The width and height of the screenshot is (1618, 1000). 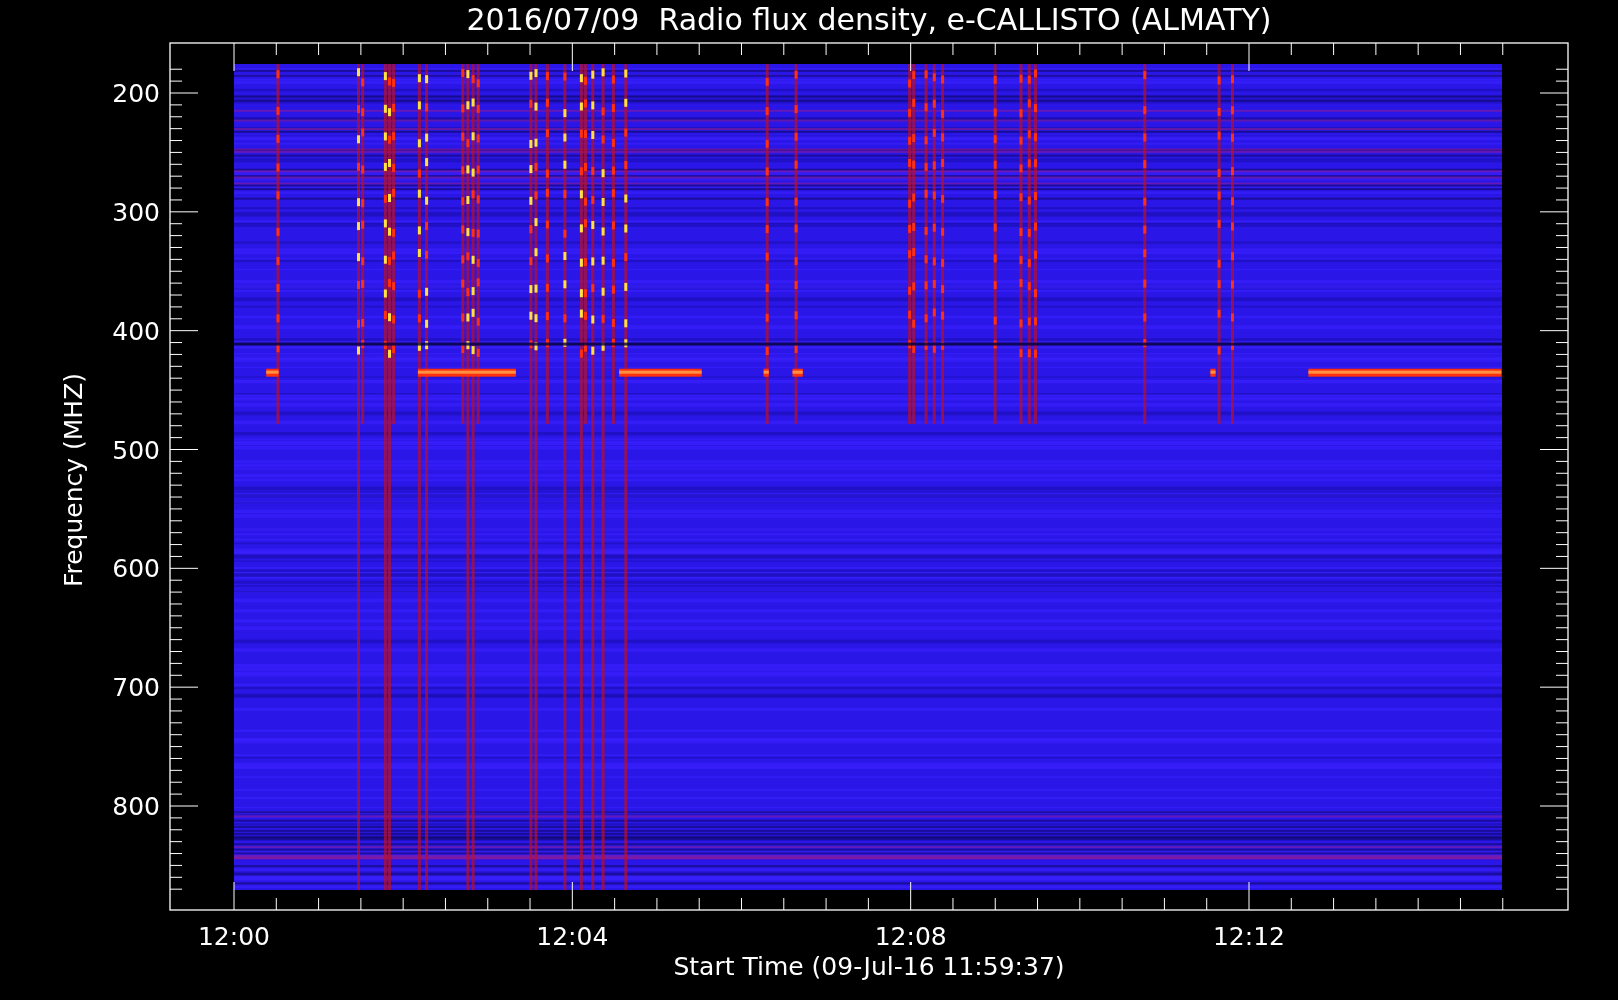 What do you see at coordinates (136, 688) in the screenshot?
I see `axis-tick-label: 700` at bounding box center [136, 688].